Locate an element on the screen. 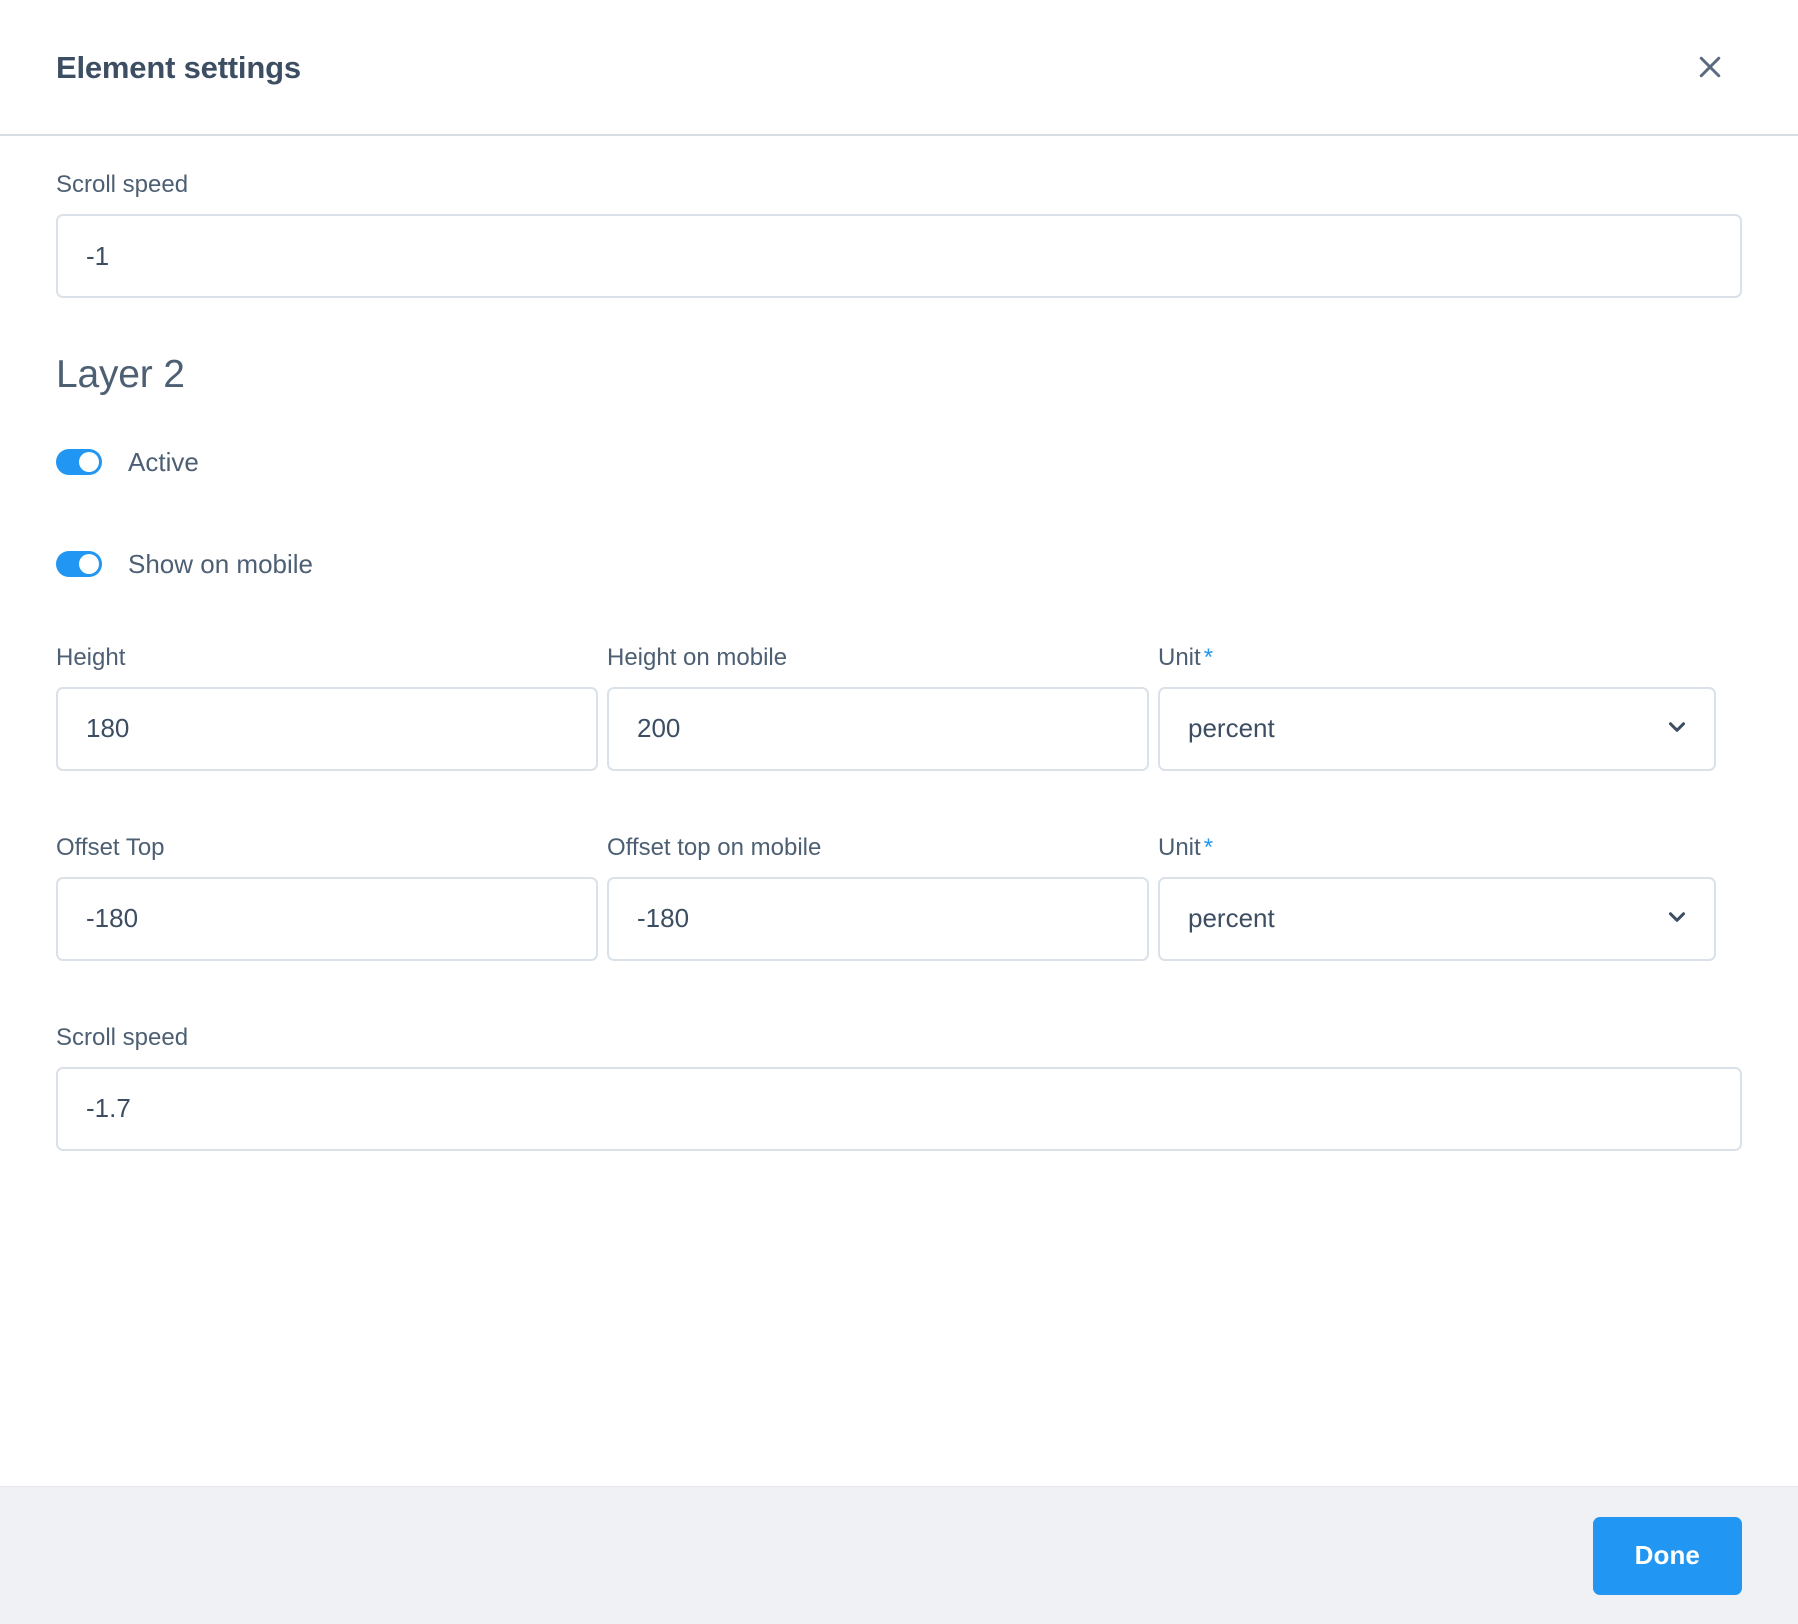 This screenshot has height=1624, width=1798. toggle-active-label: Active is located at coordinates (163, 461).